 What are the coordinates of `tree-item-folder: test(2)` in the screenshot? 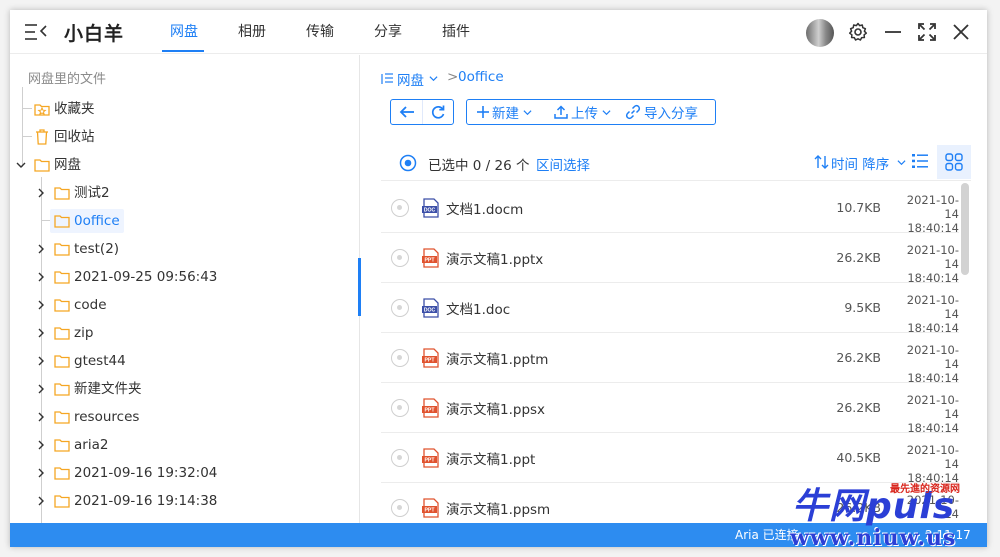 It's located at (184, 249).